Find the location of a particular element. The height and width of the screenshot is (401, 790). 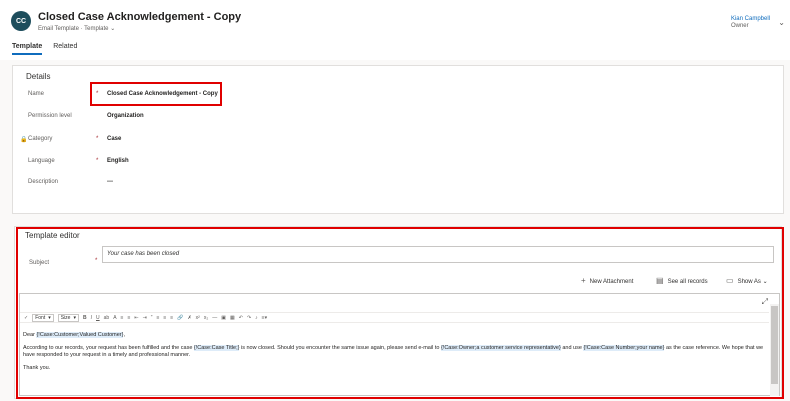

owner-label: Owner is located at coordinates (739, 26).